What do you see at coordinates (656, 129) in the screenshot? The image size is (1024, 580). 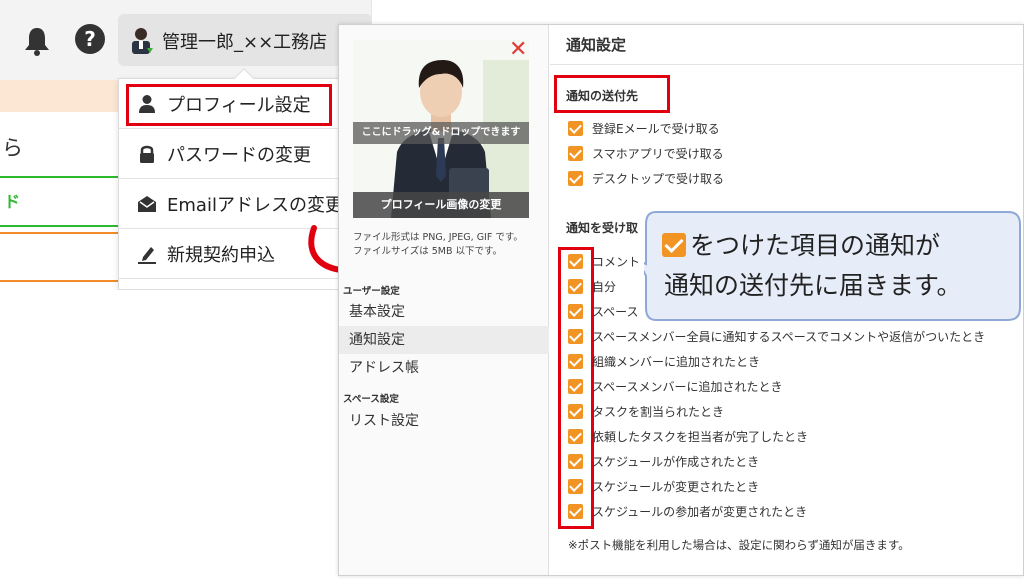 I see `checkbox-label: 登録Eメールで受け取る` at bounding box center [656, 129].